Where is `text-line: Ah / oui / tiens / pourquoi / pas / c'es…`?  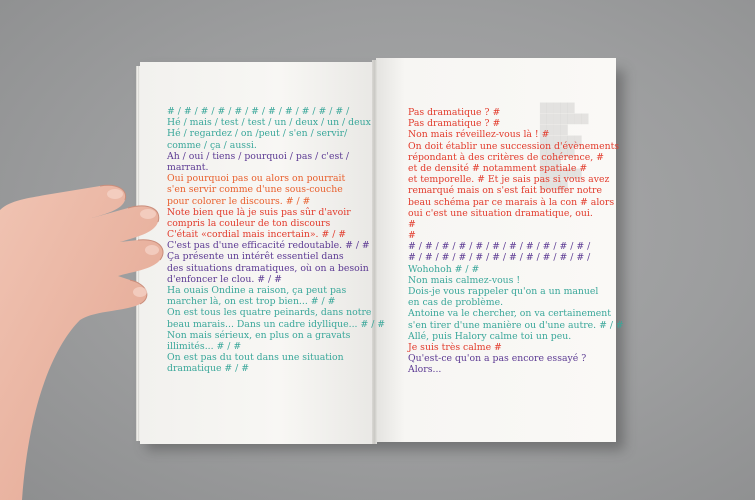 text-line: Ah / oui / tiens / pourquoi / pas / c'es… is located at coordinates (258, 156).